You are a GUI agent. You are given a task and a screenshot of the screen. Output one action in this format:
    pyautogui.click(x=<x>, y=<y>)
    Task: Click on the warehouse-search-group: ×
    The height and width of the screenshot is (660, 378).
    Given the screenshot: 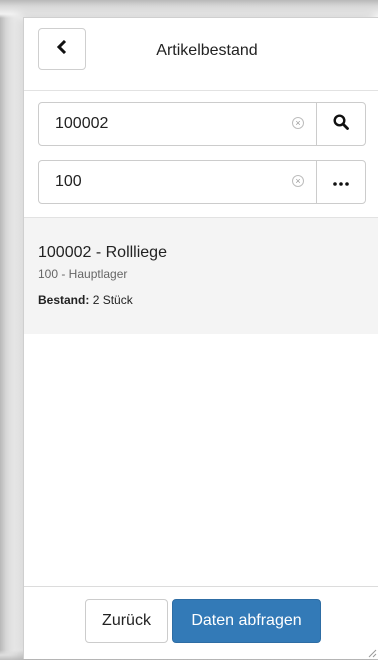 What is the action you would take?
    pyautogui.click(x=202, y=182)
    